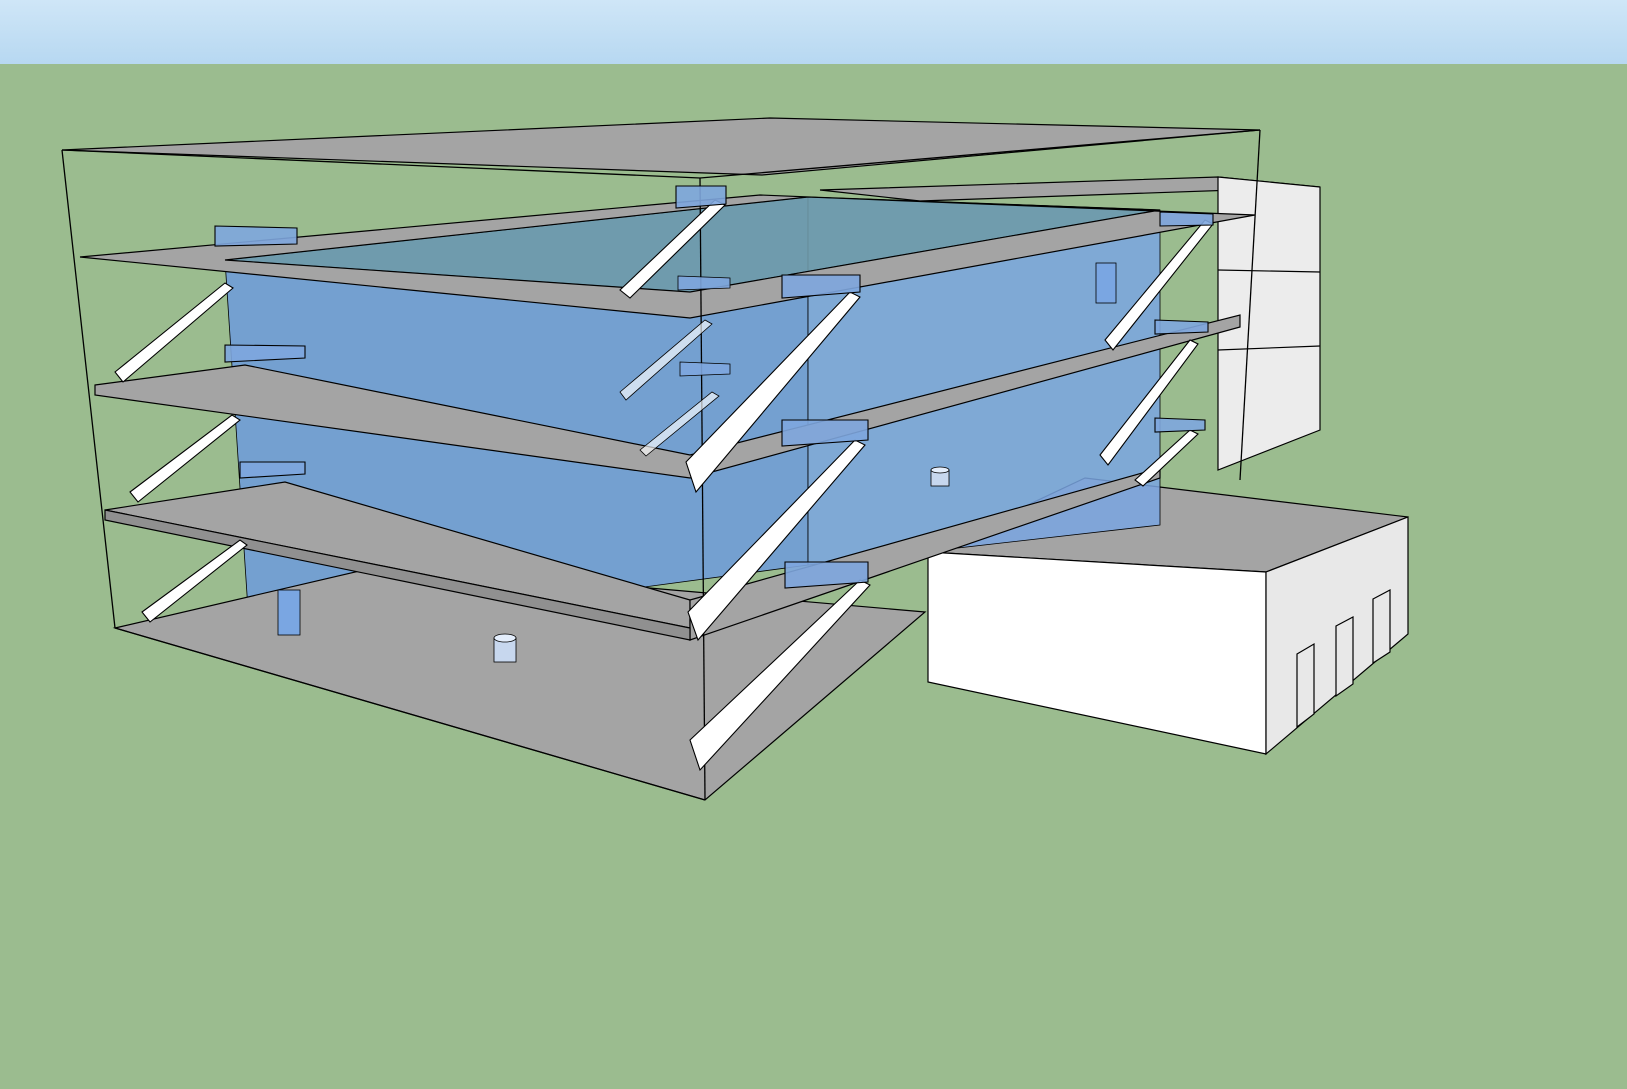  I want to click on sky, so click(813, 32).